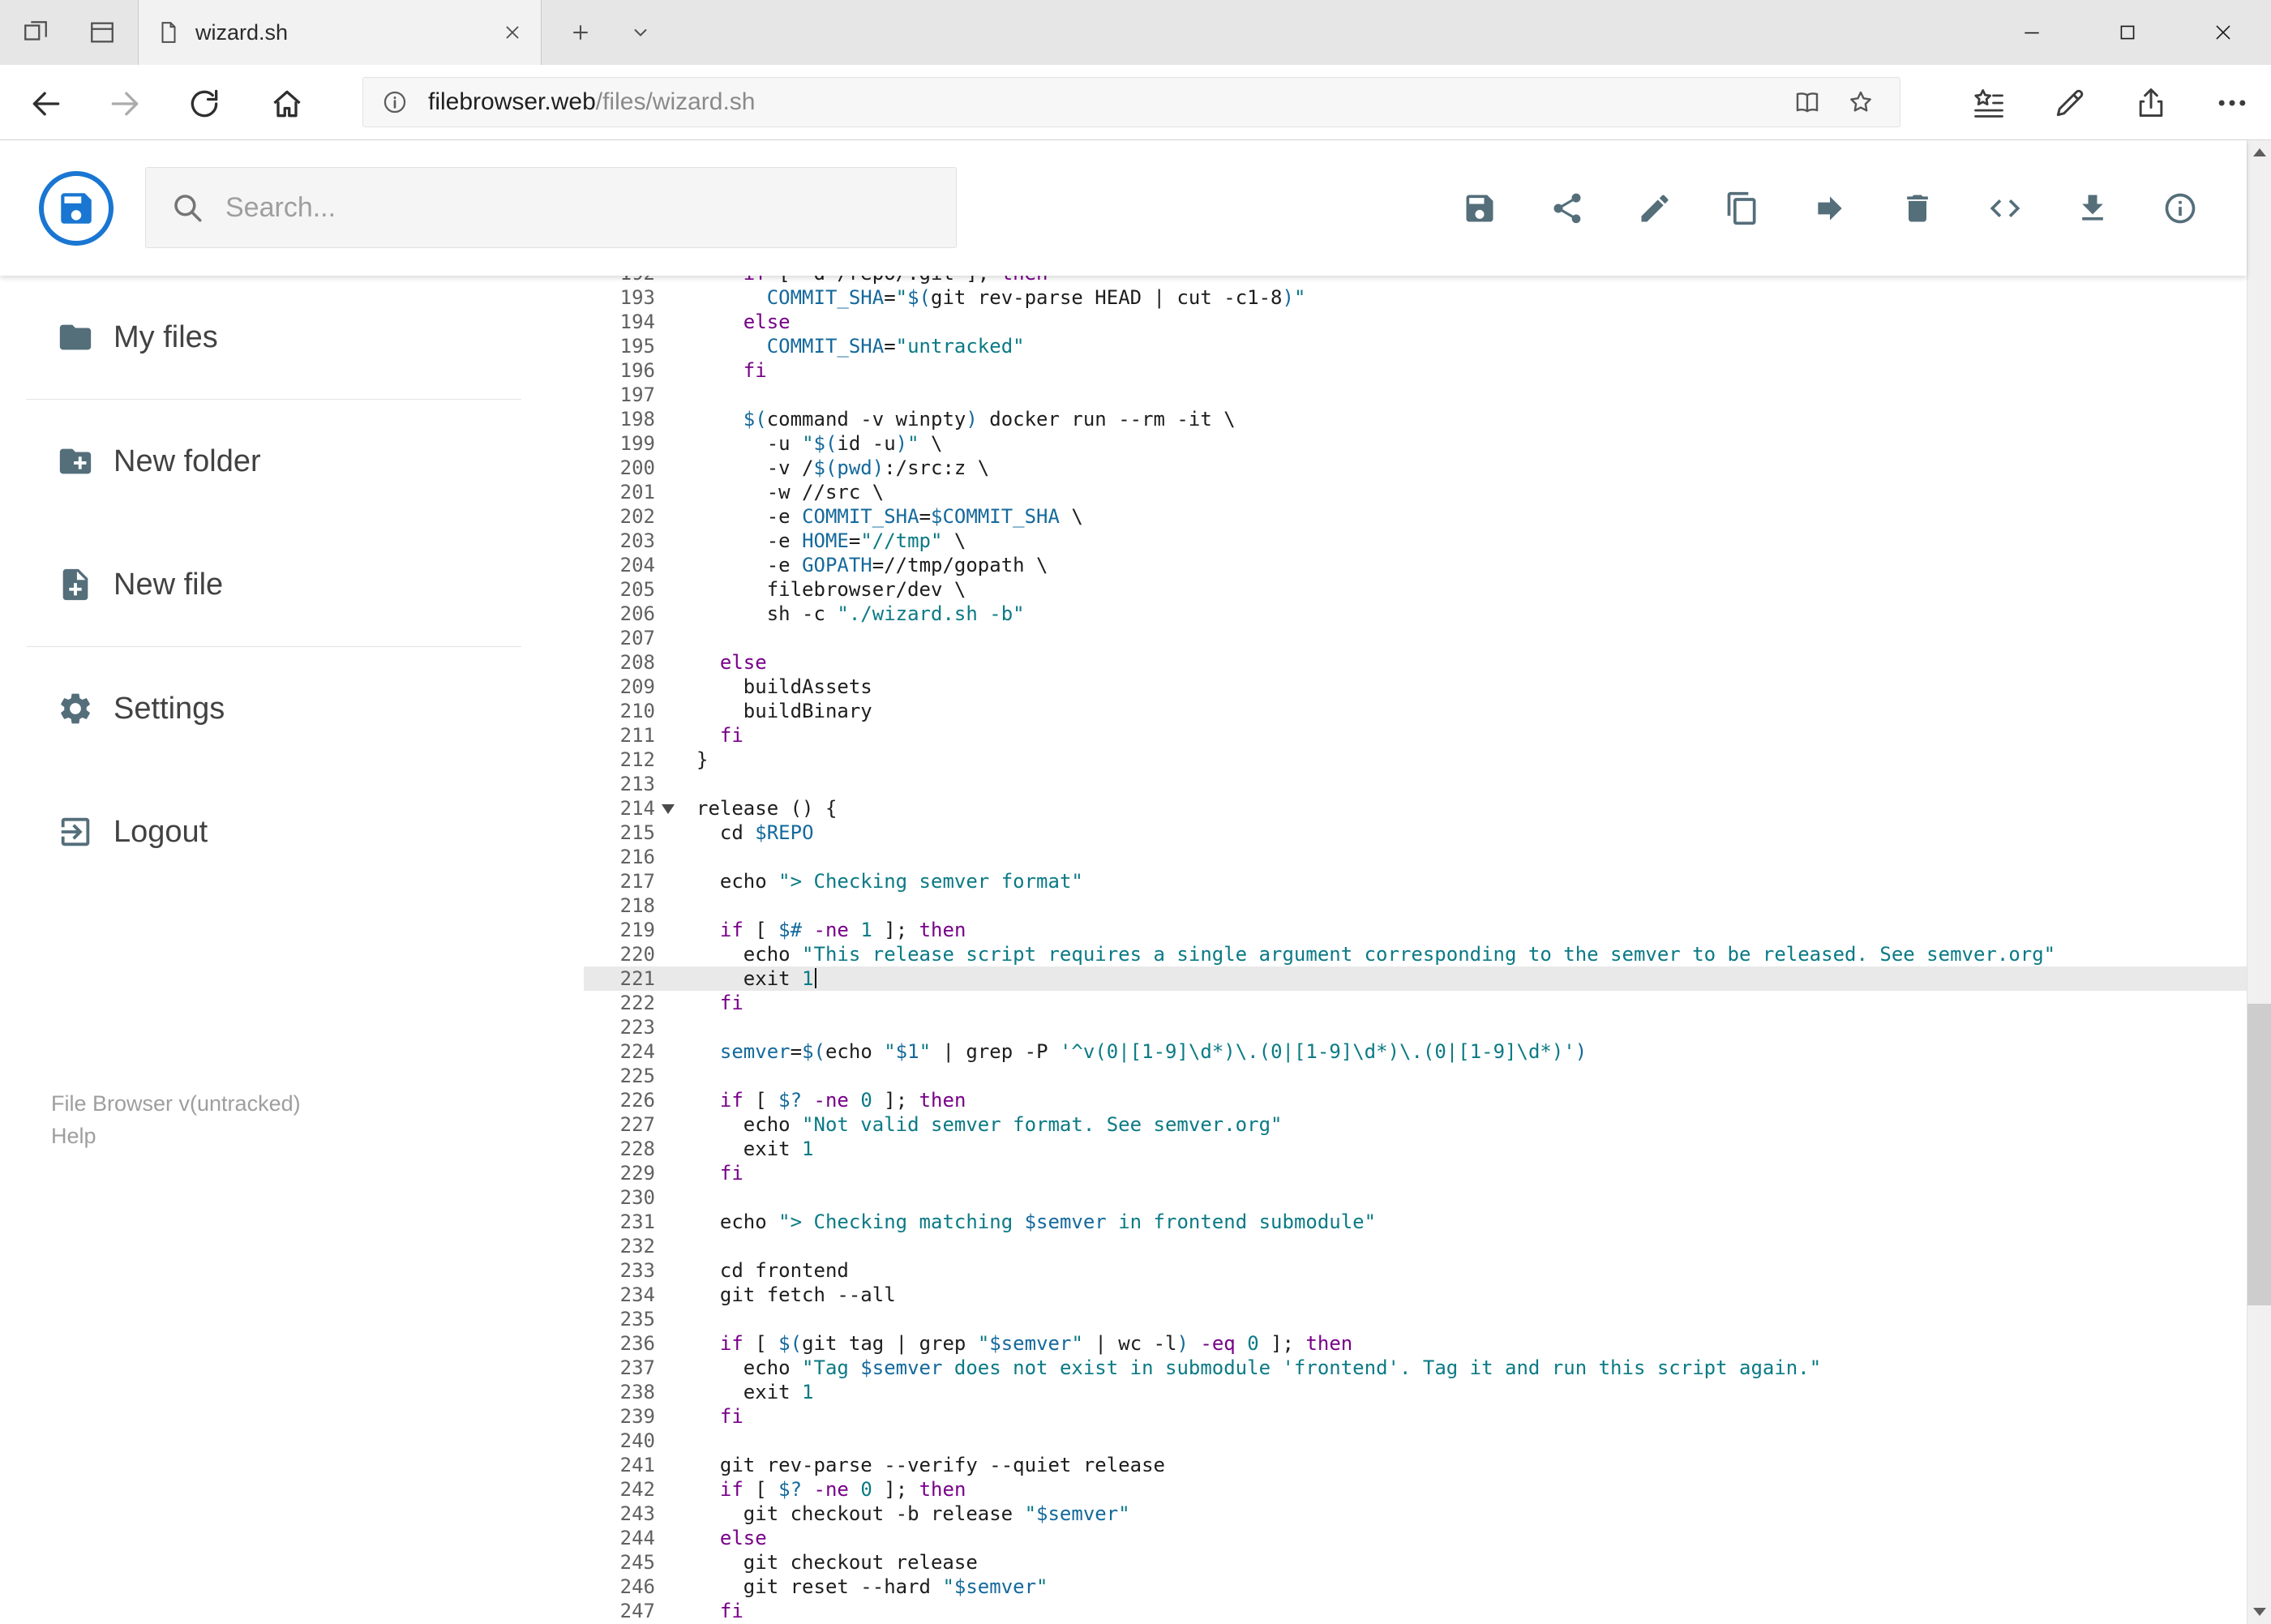 The image size is (2271, 1624). I want to click on hub-favorites-icon, so click(1989, 103).